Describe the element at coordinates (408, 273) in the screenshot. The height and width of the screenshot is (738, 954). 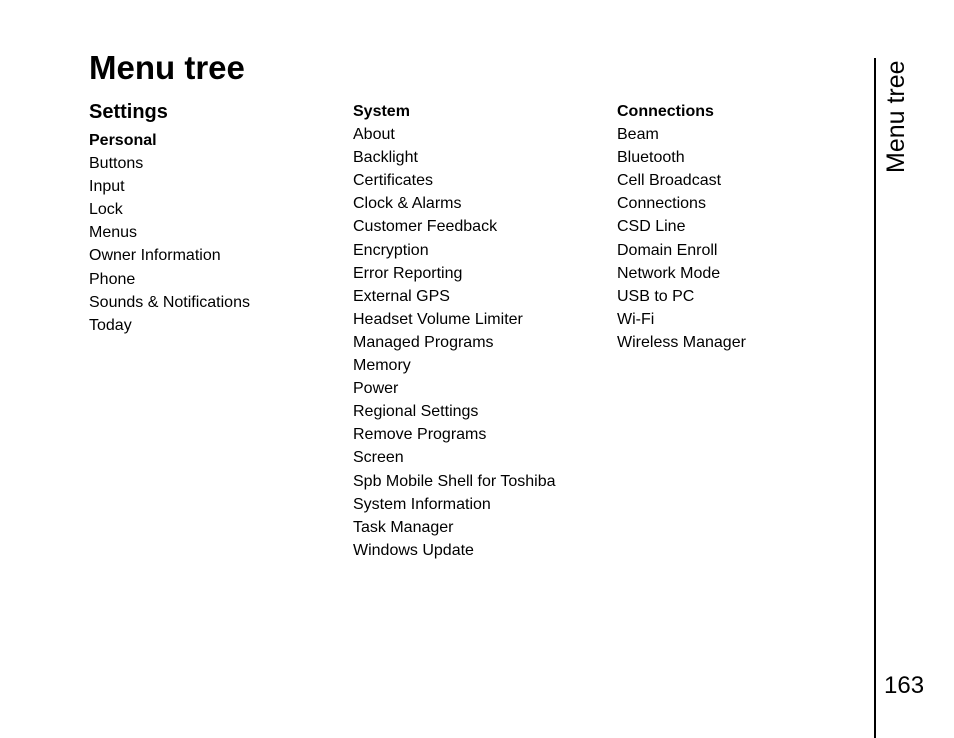
I see `menu-tree-item: Error Reporting` at that location.